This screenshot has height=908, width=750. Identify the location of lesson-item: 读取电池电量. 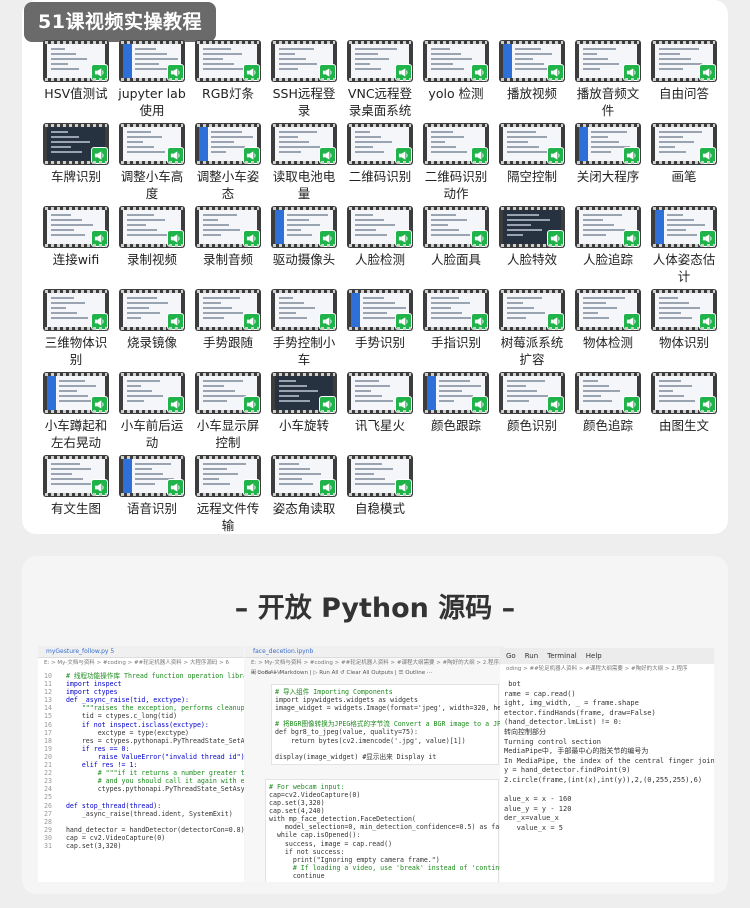
(304, 164).